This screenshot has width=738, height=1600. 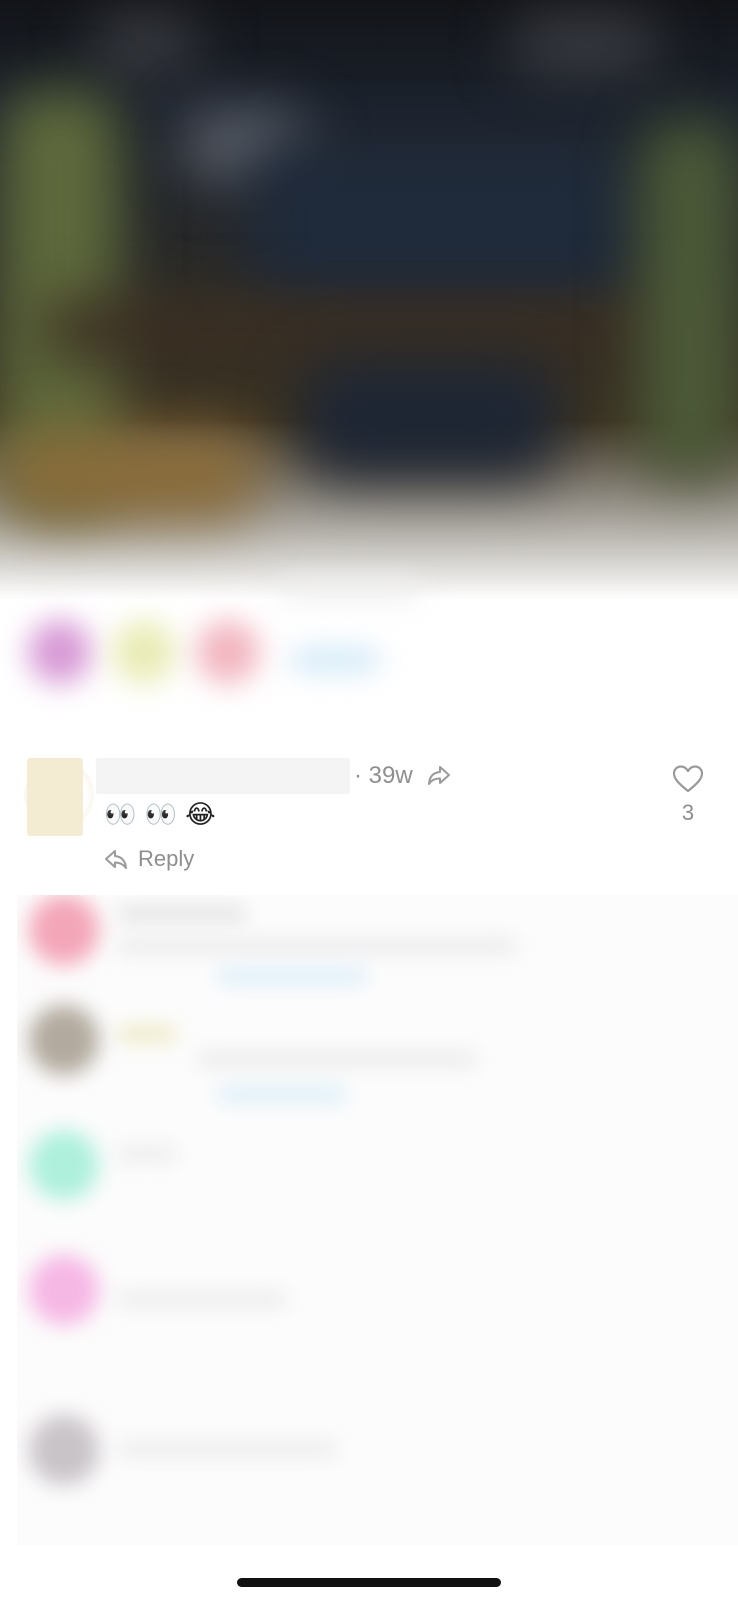 I want to click on share-arrow-icon, so click(x=439, y=776).